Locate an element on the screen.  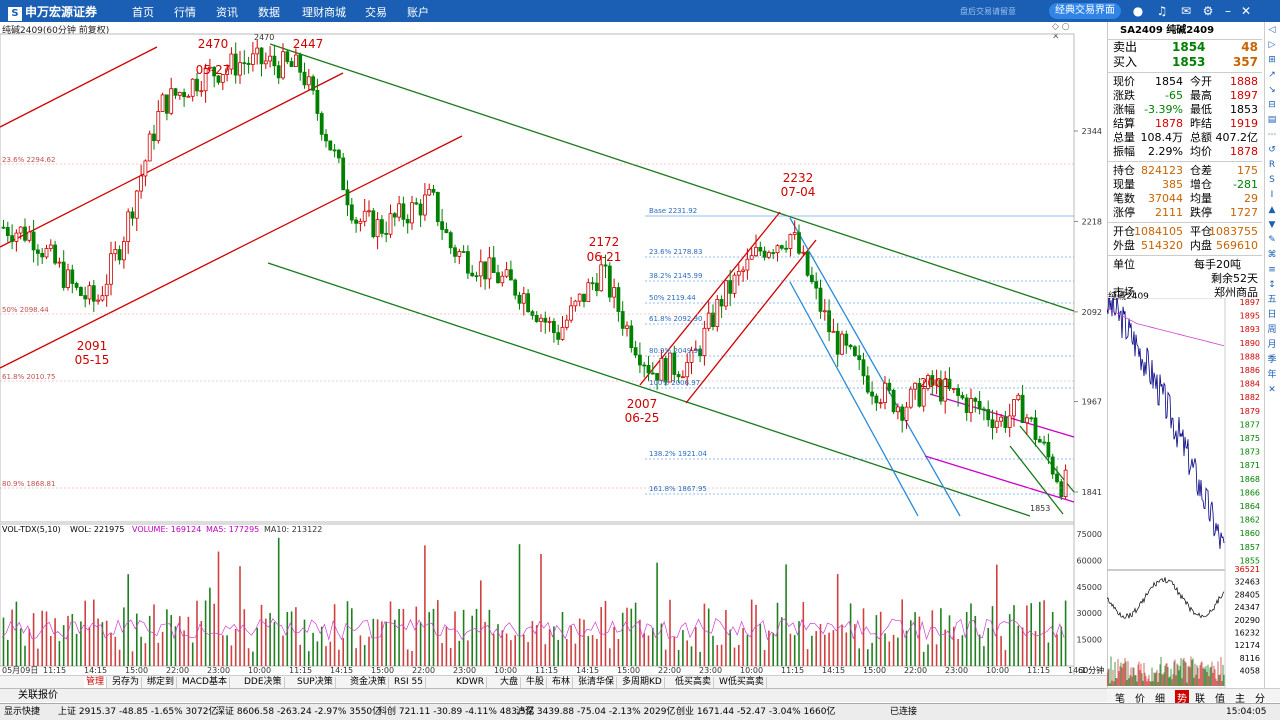
side-tool-icon: 年 is located at coordinates (1272, 375).